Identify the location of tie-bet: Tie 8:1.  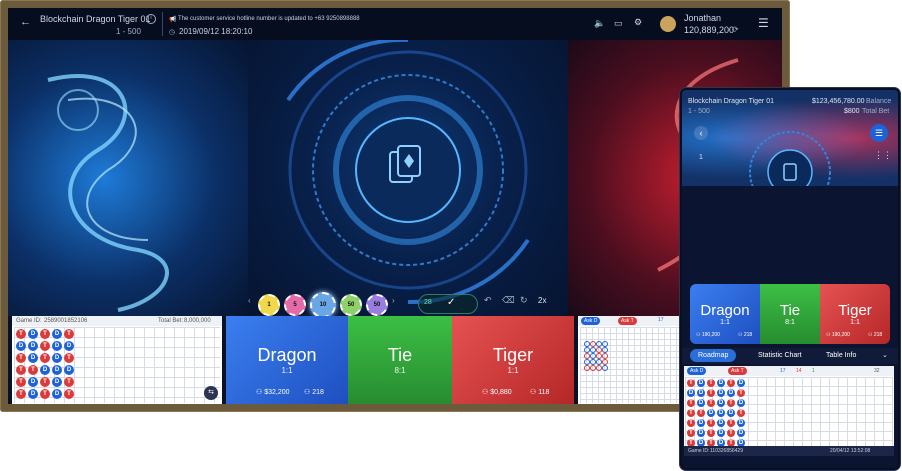
(400, 360).